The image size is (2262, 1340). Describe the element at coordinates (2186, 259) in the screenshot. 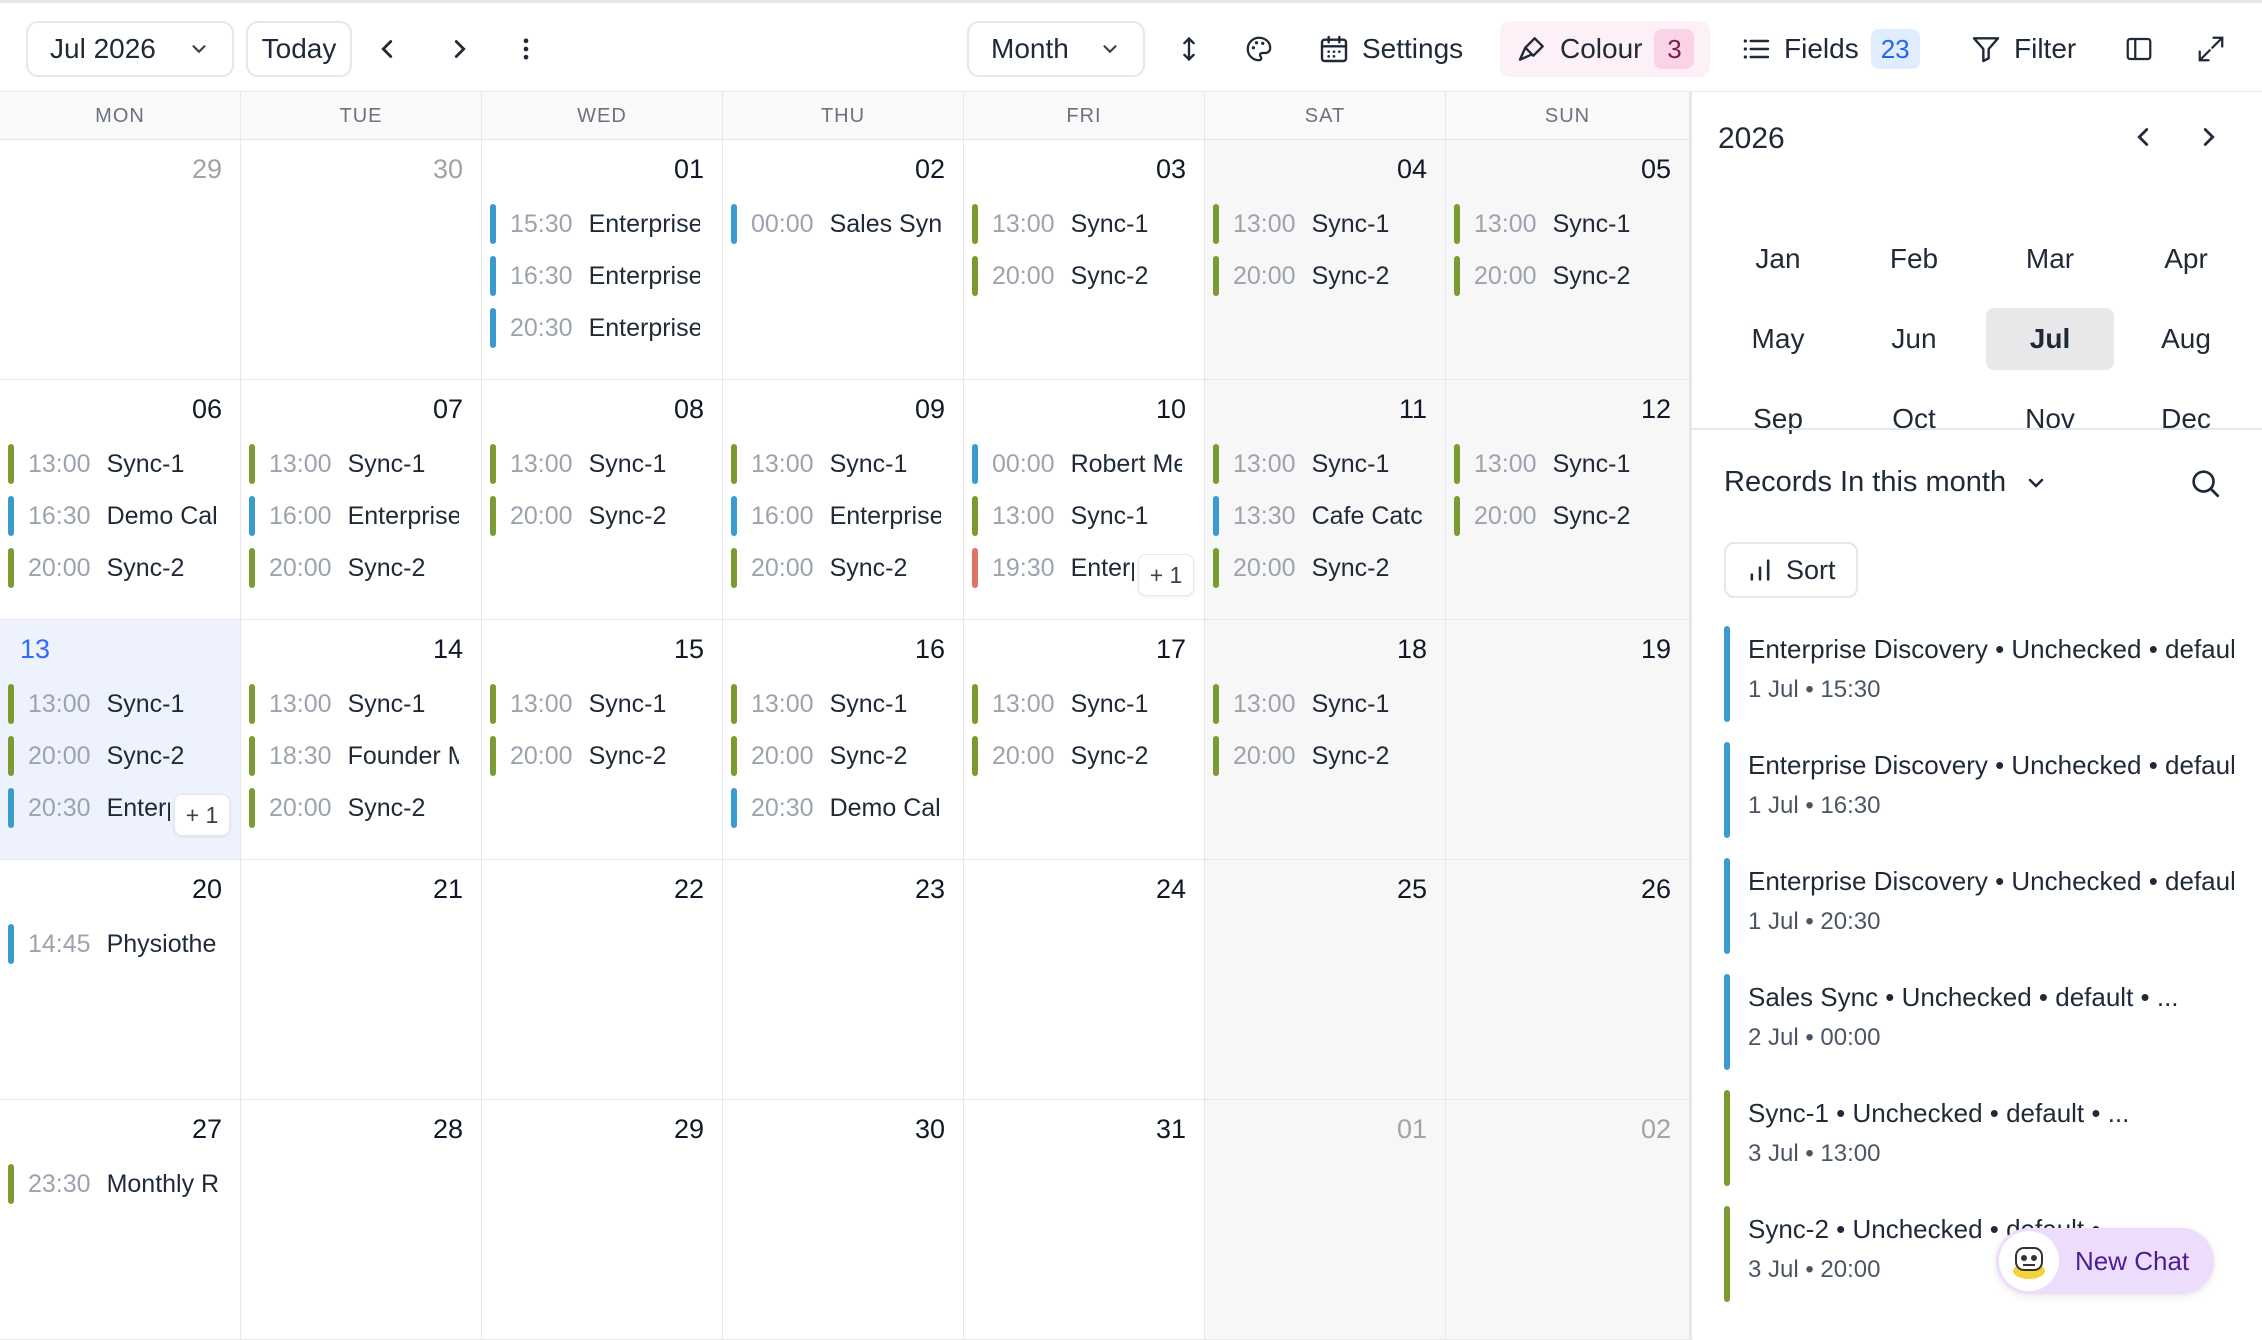

I see `month-option: Apr` at that location.